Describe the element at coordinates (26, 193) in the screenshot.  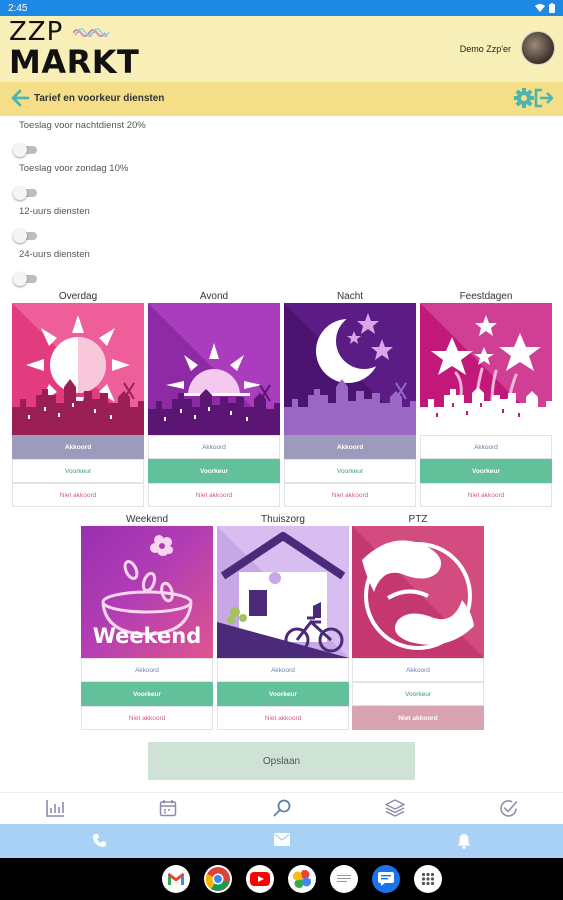
I see `toggle-sunday-surcharge` at that location.